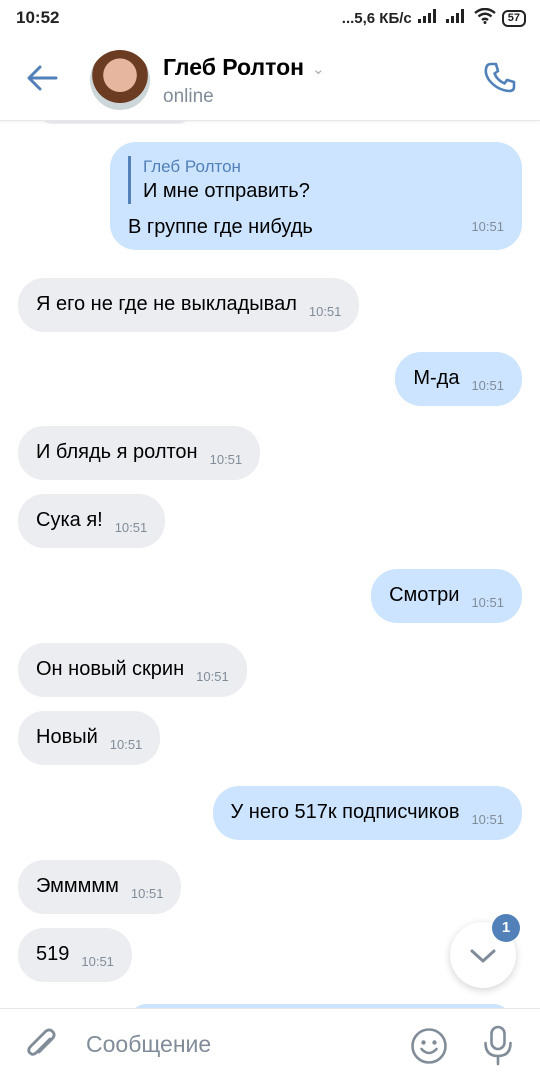  I want to click on voice-record-button, so click(498, 1046).